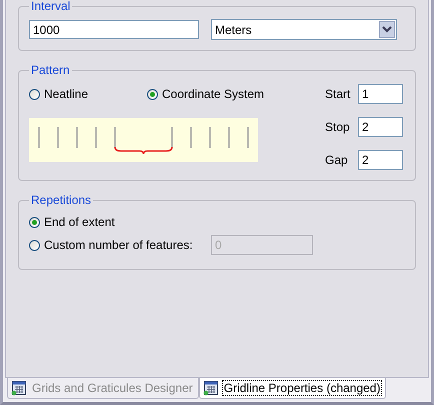  I want to click on group-title: Repetitions, so click(61, 200).